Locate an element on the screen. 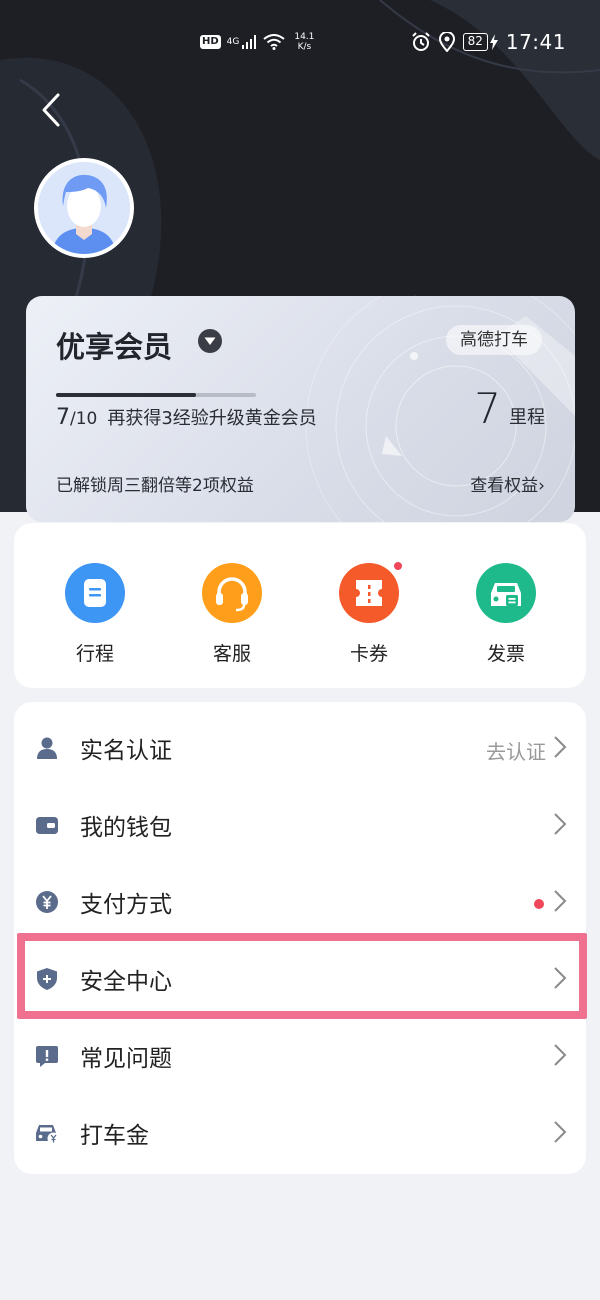 The width and height of the screenshot is (600, 1300). clock: 17:41 is located at coordinates (535, 42).